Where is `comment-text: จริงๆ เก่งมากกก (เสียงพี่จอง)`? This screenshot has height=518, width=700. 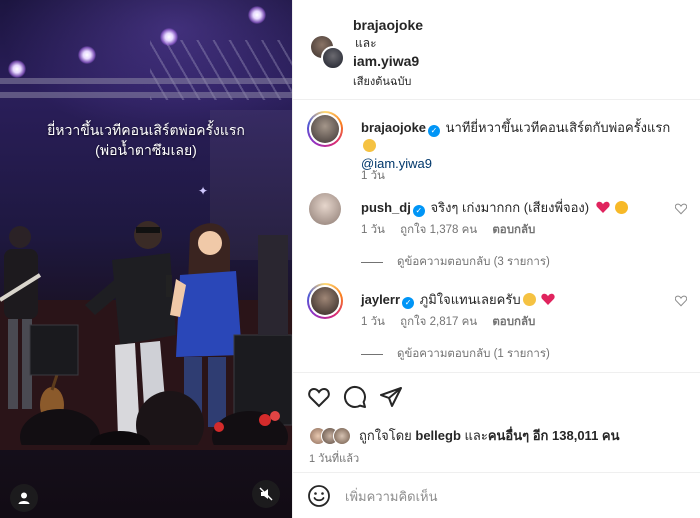
comment-text: จริงๆ เก่งมากกก (เสียงพี่จอง) is located at coordinates (510, 207).